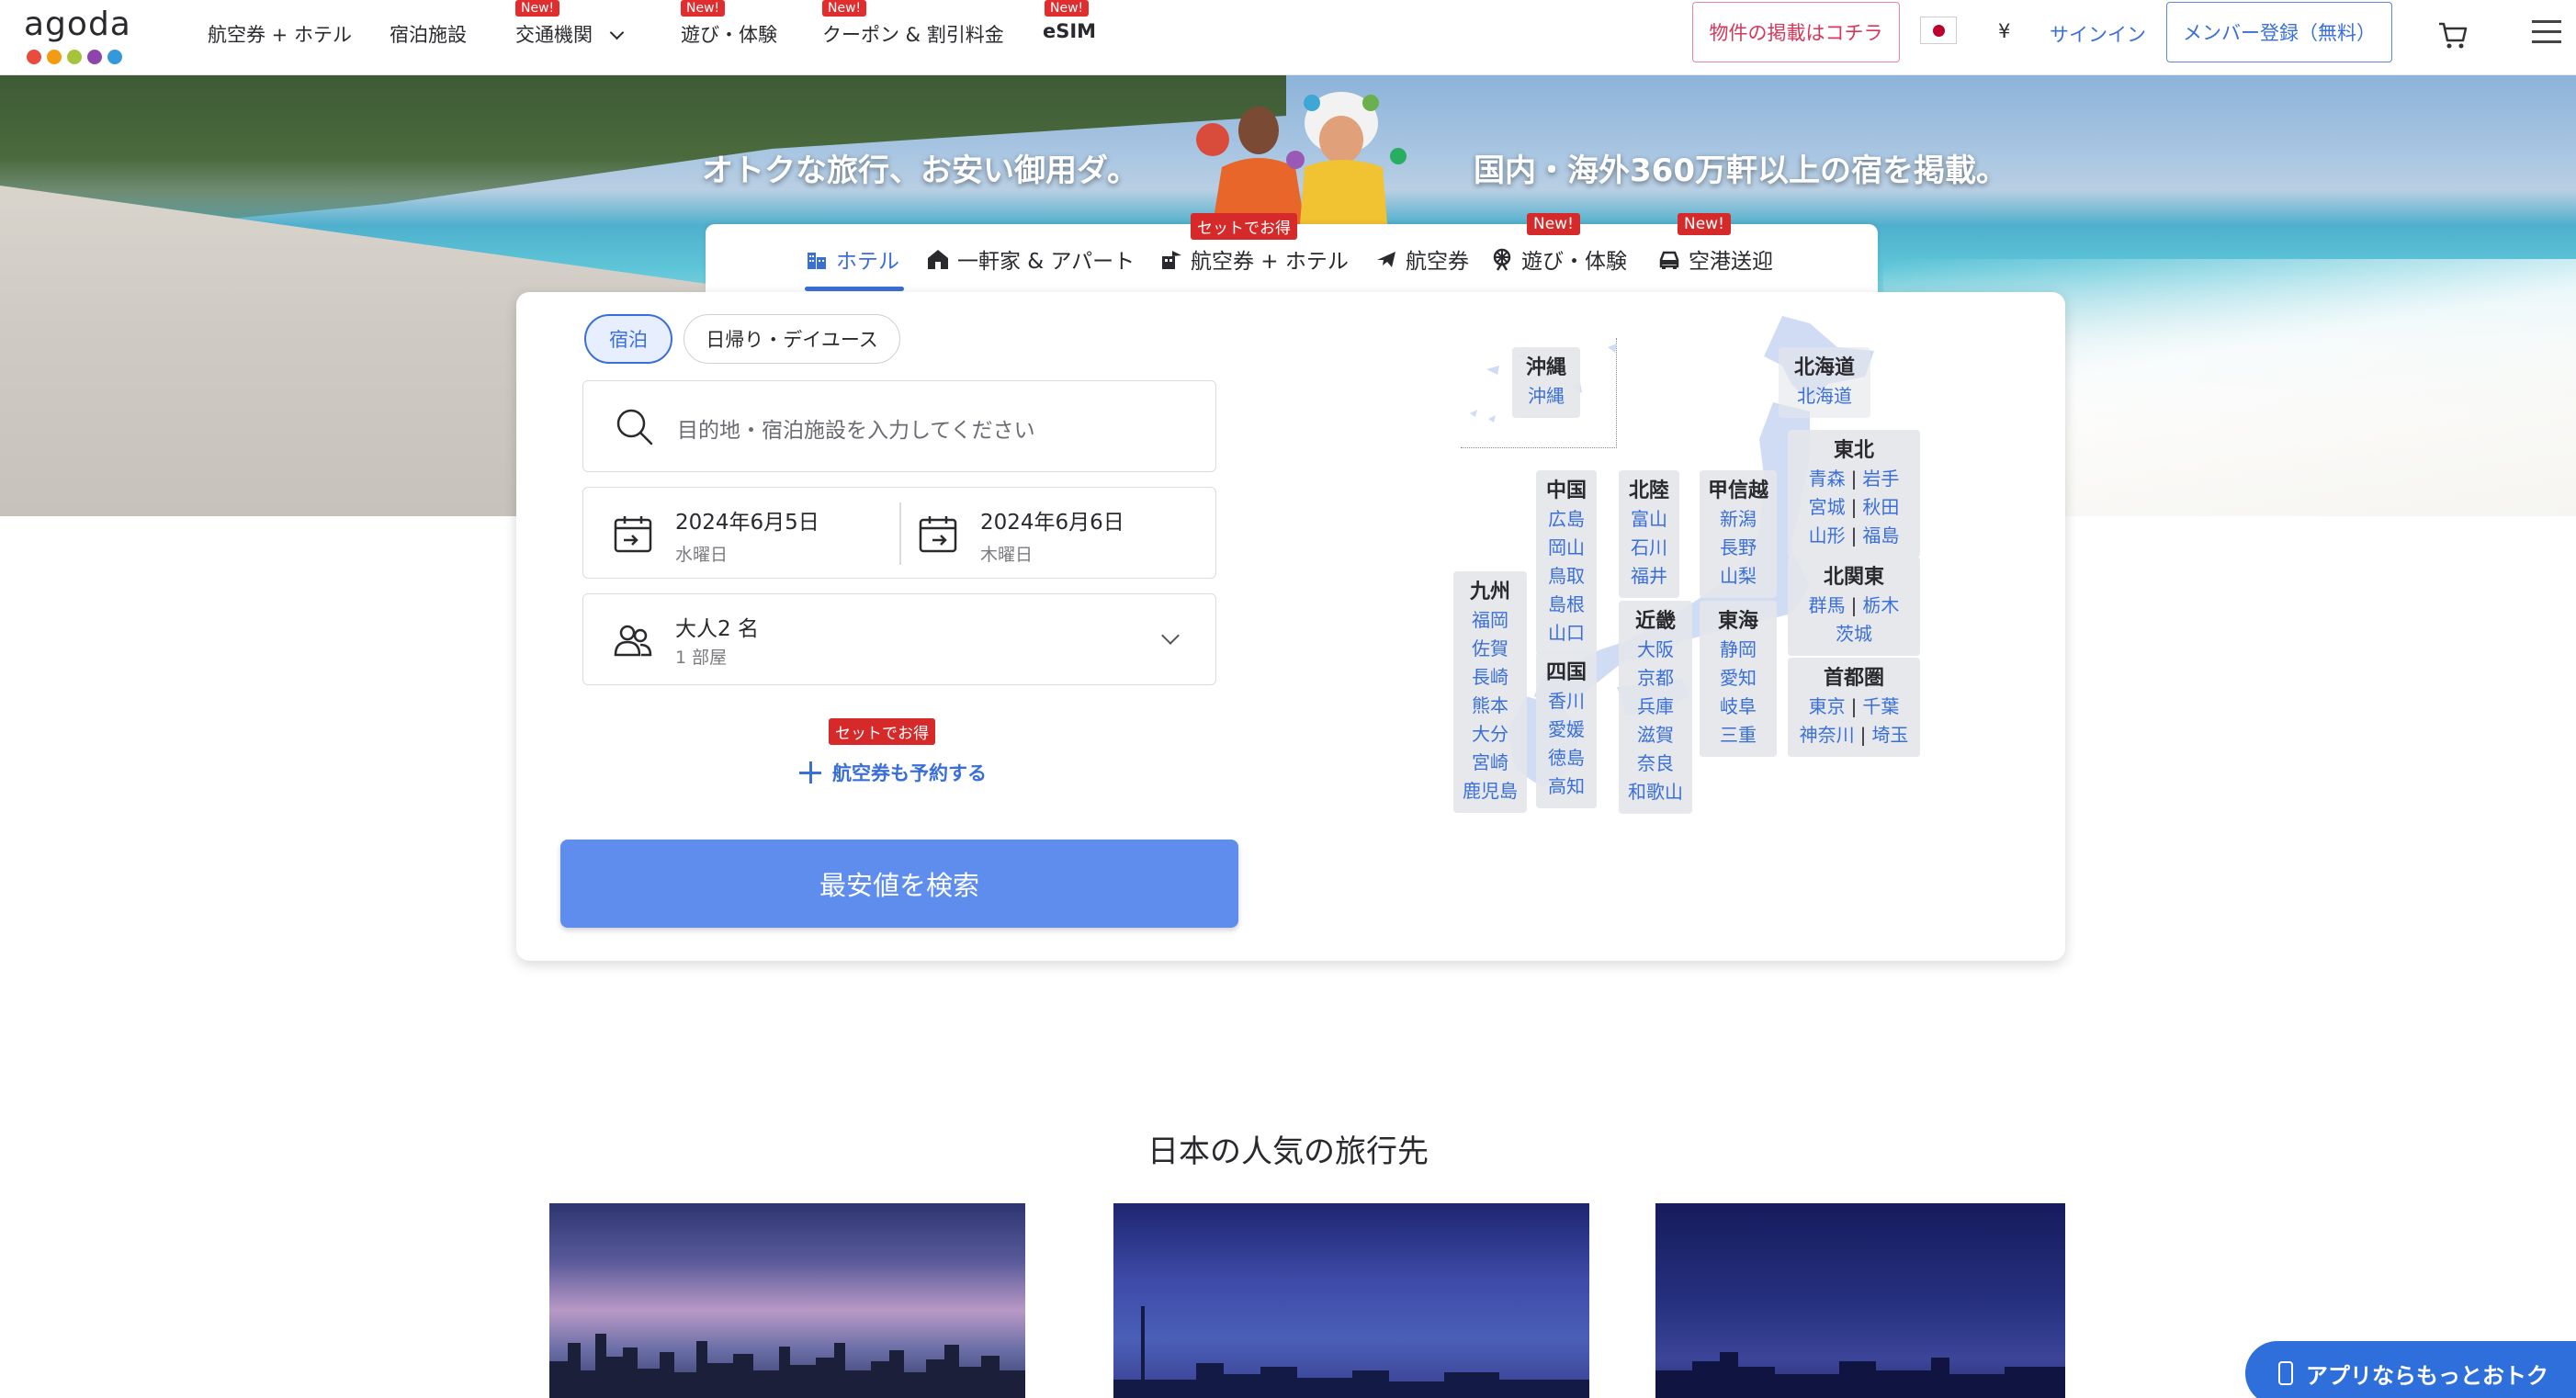 The width and height of the screenshot is (2576, 1398). I want to click on search-lowest-price-button: 最安値を検索, so click(899, 884).